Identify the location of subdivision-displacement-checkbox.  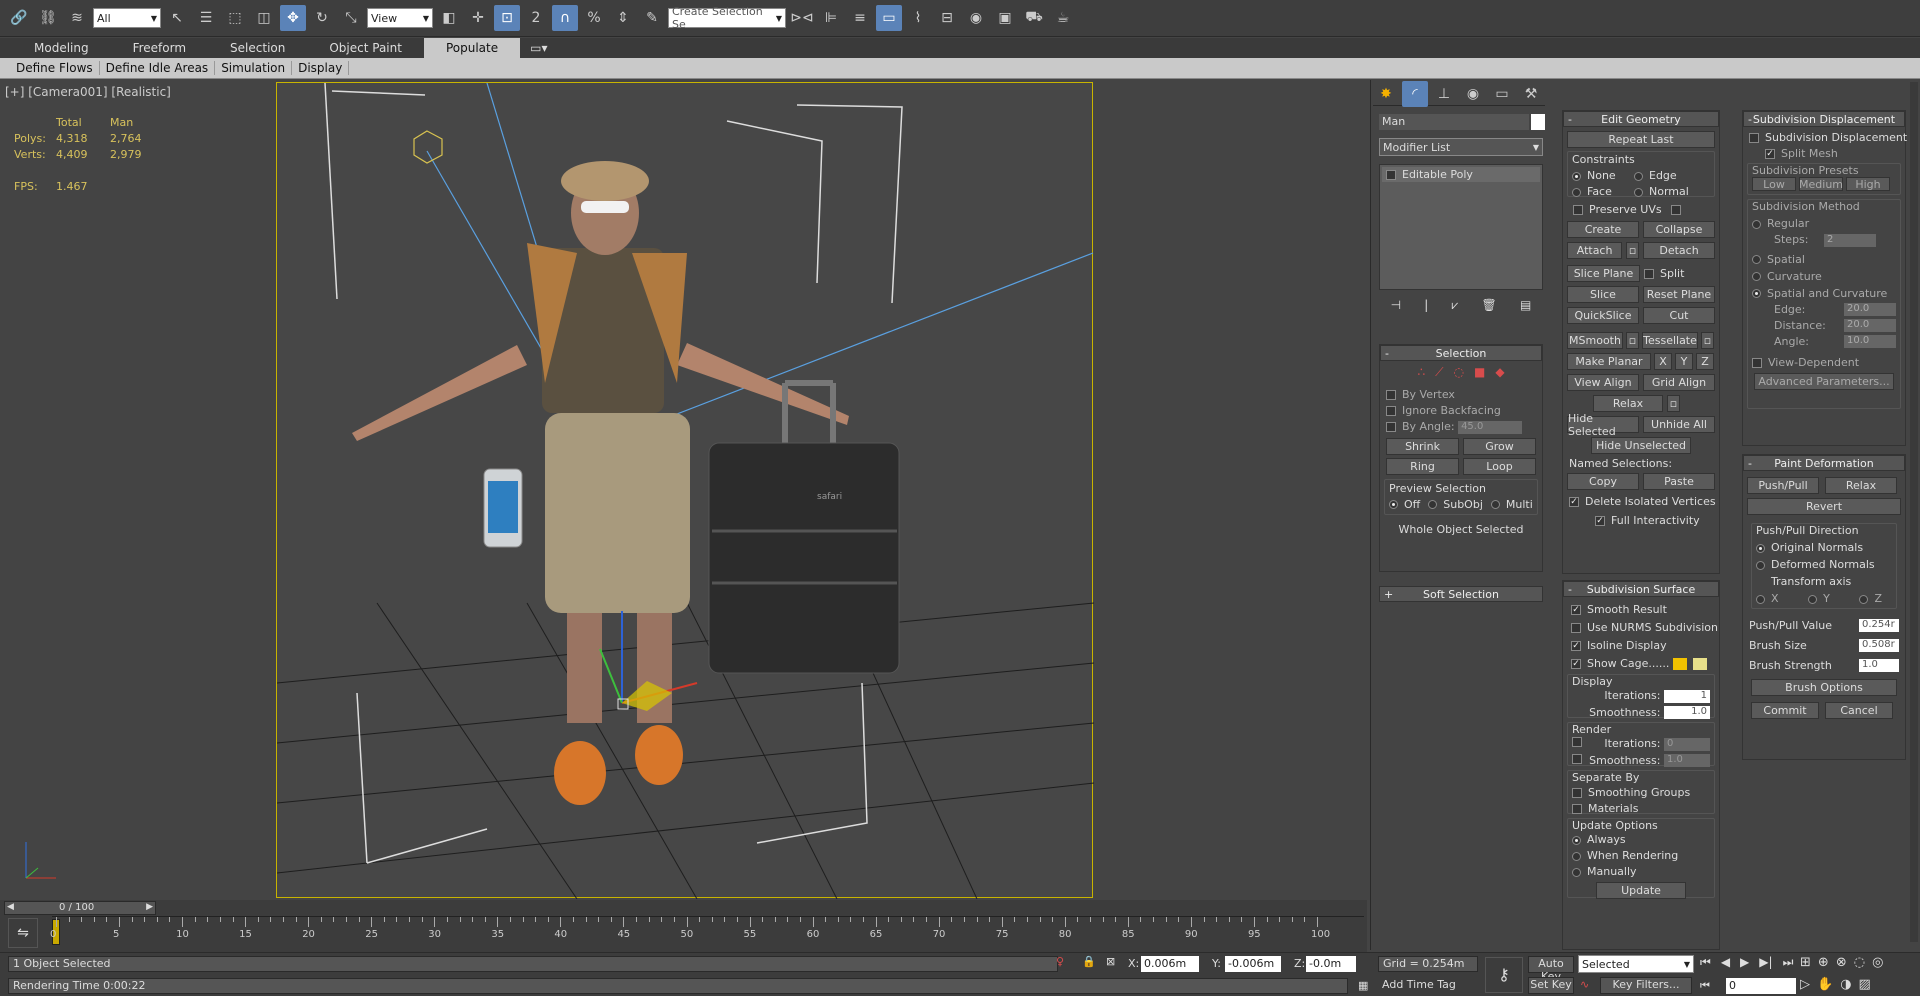
(1754, 138).